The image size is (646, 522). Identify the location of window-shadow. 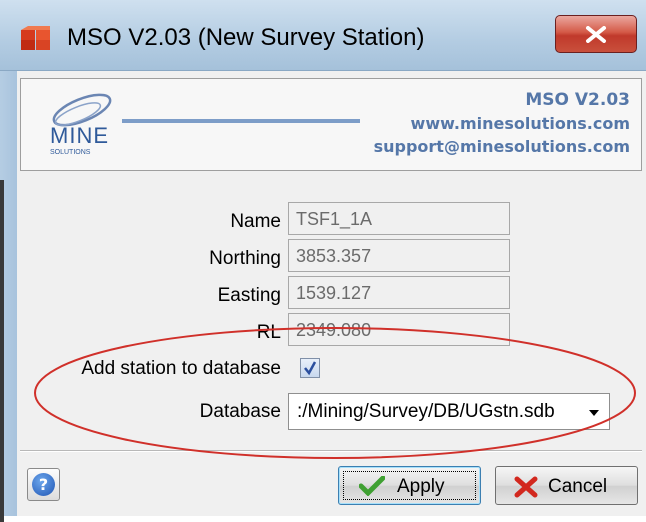
(2, 351).